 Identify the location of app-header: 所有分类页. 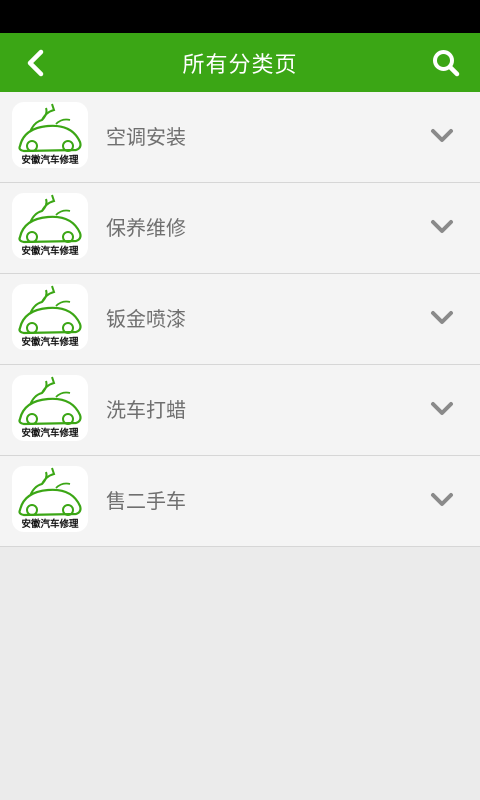
(240, 62).